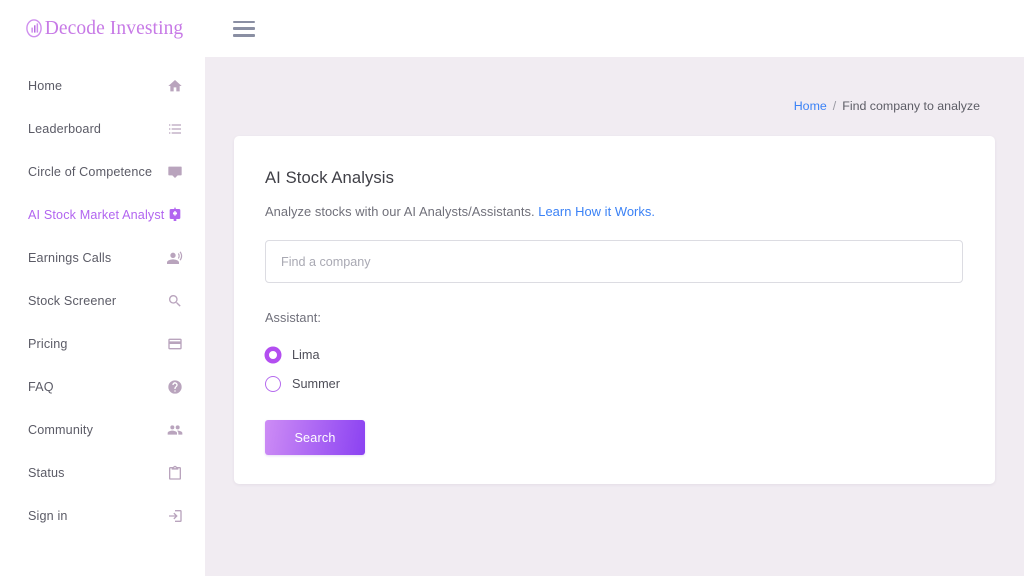  What do you see at coordinates (174, 257) in the screenshot?
I see `record-voice-icon` at bounding box center [174, 257].